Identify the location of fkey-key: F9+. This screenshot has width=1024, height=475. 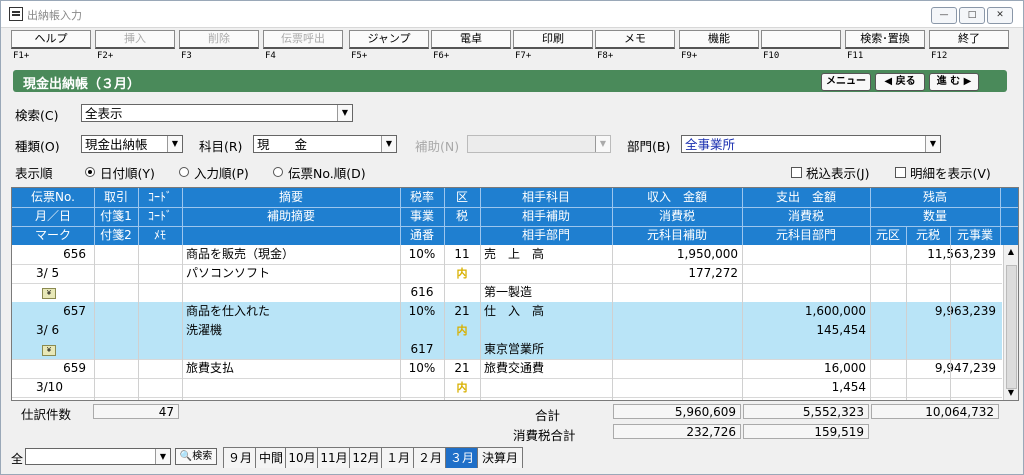
(689, 56).